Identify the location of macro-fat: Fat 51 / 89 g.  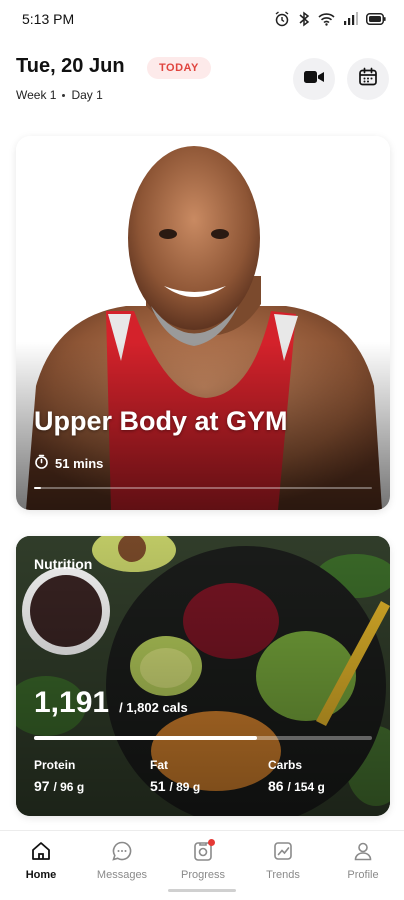
(175, 776).